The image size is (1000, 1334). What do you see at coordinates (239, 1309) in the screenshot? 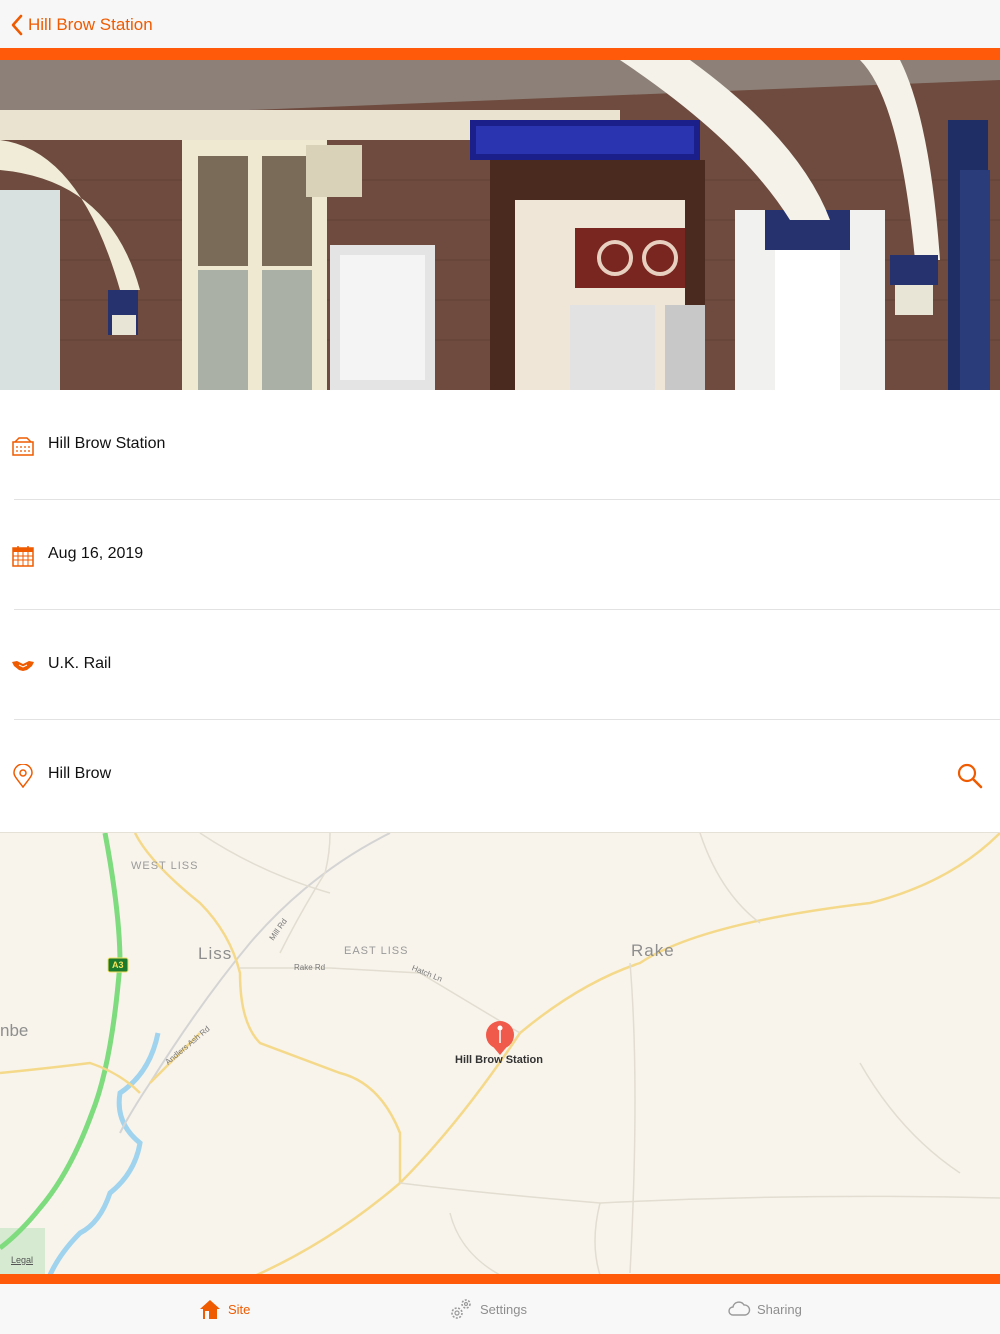
I see `tab-site-label: Site` at bounding box center [239, 1309].